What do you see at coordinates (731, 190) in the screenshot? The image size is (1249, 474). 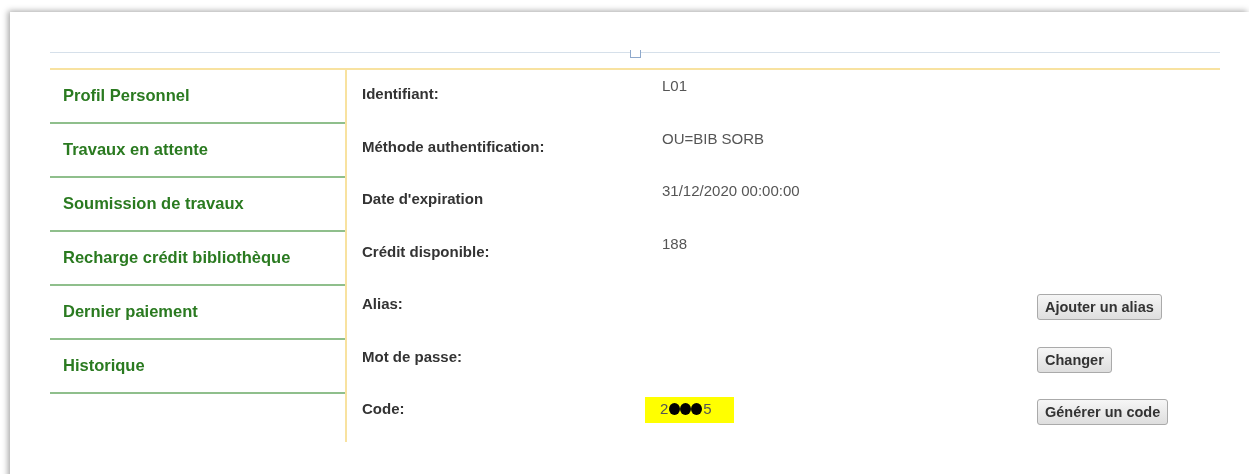 I see `field-value: 31/12/2020 00:00:00` at bounding box center [731, 190].